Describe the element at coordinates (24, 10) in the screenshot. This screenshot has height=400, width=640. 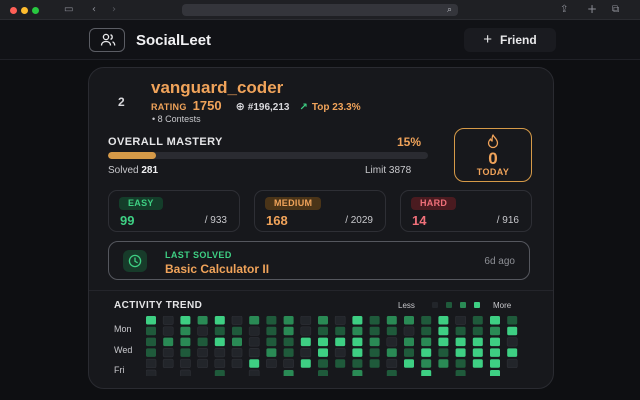
I see `minimize-window-button` at that location.